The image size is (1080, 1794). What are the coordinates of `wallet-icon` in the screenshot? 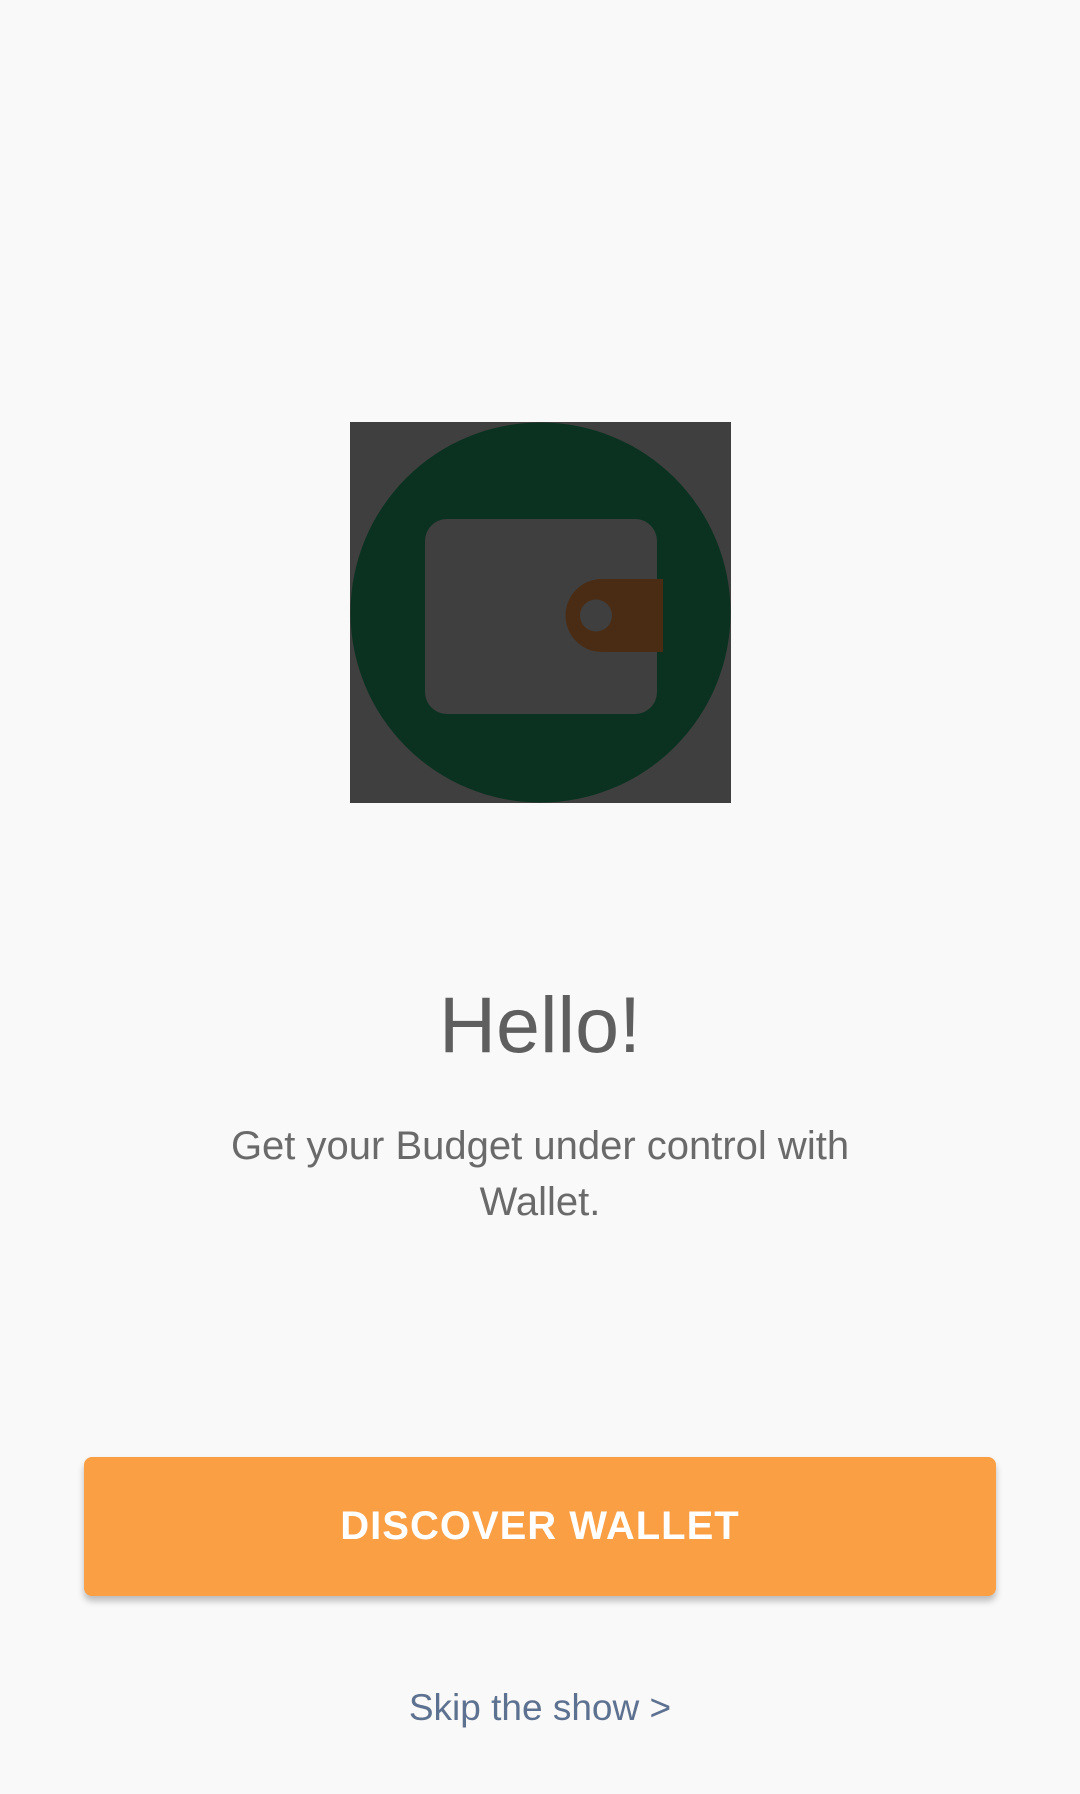 It's located at (540, 612).